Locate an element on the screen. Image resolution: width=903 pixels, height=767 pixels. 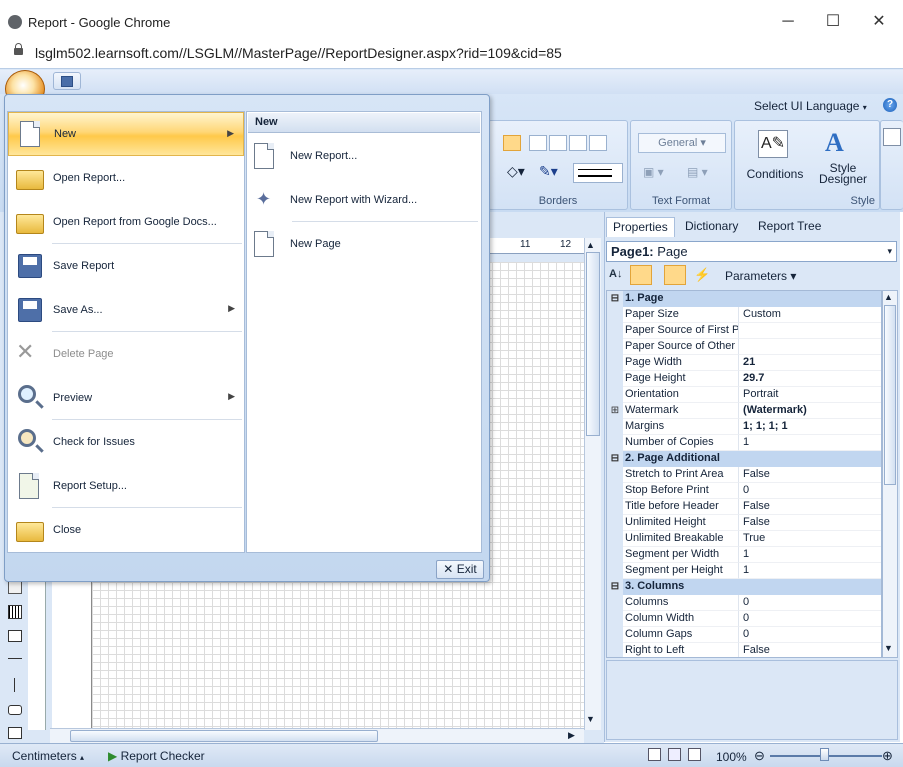
format-icon-1: ▣ ▾ is located at coordinates (663, 174).